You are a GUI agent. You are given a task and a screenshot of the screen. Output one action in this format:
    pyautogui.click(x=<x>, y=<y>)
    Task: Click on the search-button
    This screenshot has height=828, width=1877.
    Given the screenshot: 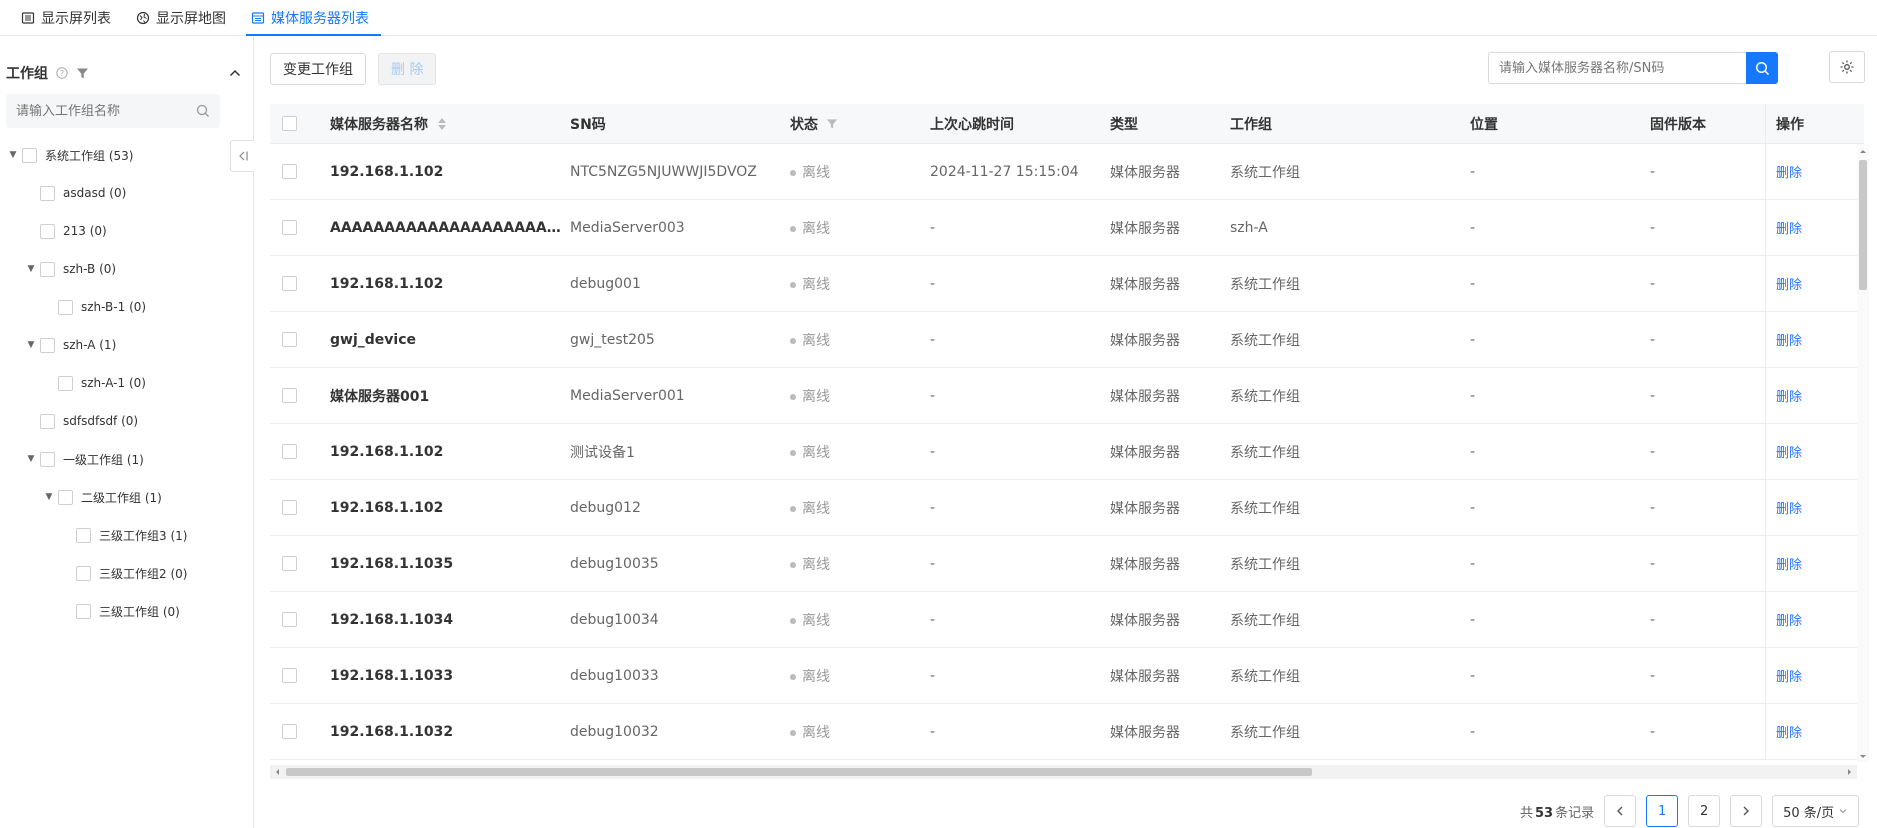 What is the action you would take?
    pyautogui.click(x=1762, y=68)
    